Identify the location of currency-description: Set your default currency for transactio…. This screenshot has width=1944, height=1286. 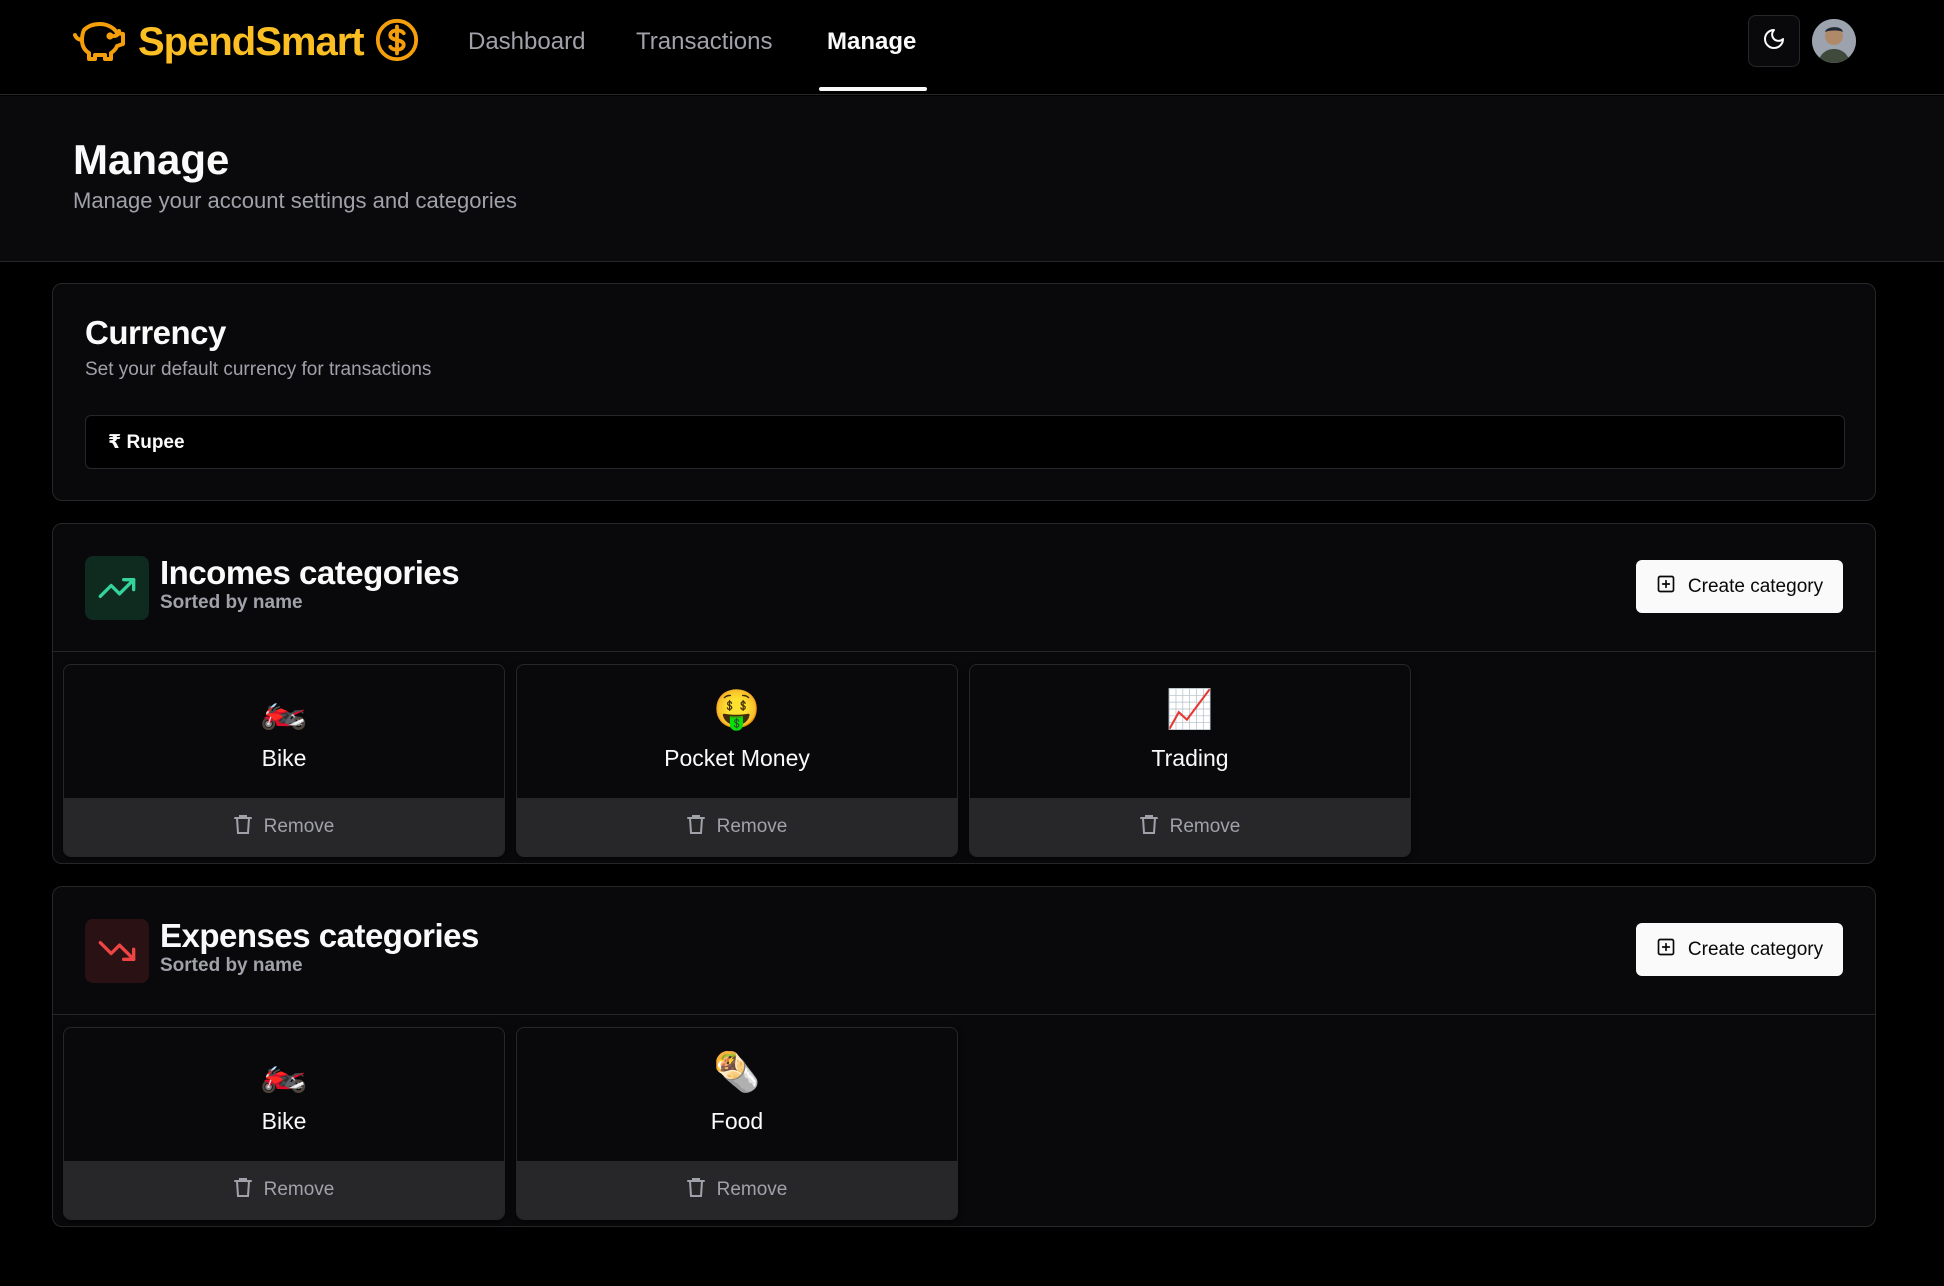
(258, 369).